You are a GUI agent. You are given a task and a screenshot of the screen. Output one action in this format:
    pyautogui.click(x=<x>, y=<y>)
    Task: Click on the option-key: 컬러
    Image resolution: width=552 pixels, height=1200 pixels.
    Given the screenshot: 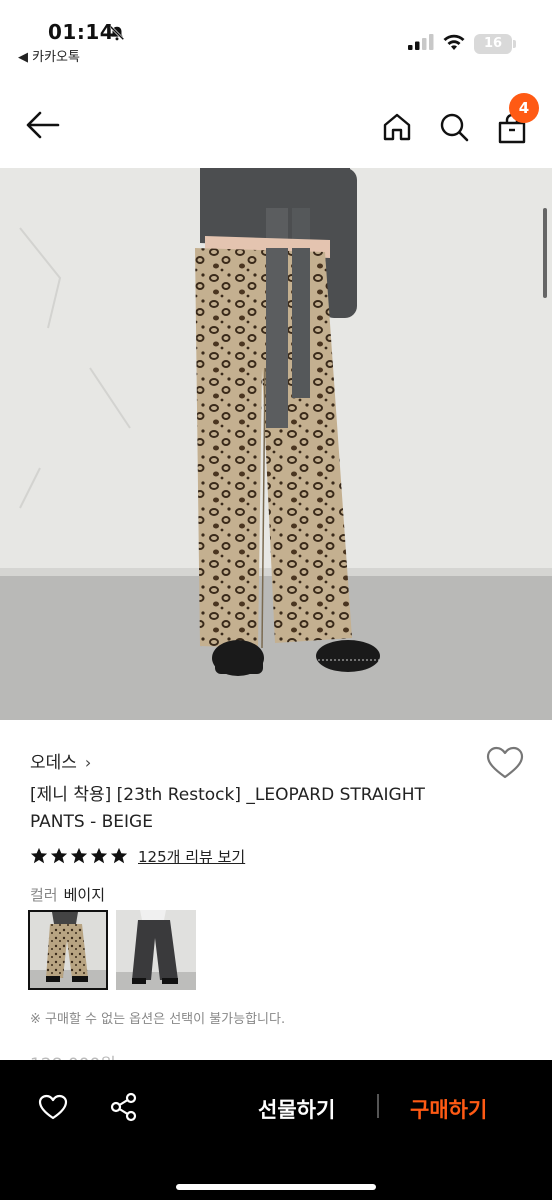 What is the action you would take?
    pyautogui.click(x=44, y=895)
    